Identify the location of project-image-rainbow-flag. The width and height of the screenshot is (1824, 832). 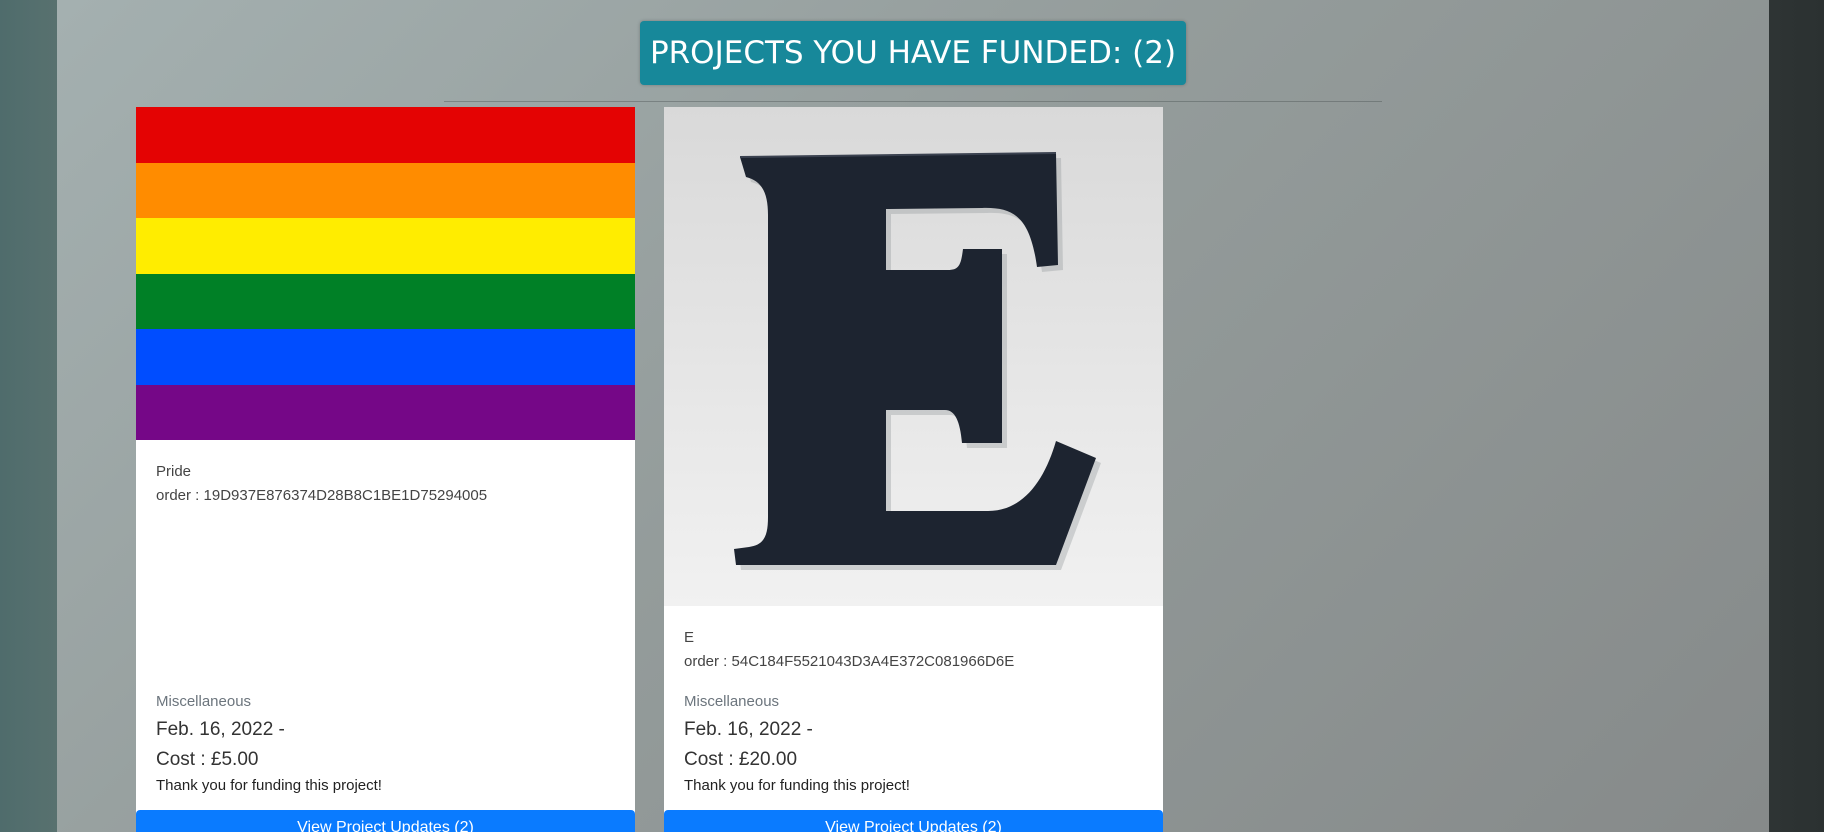
(385, 273).